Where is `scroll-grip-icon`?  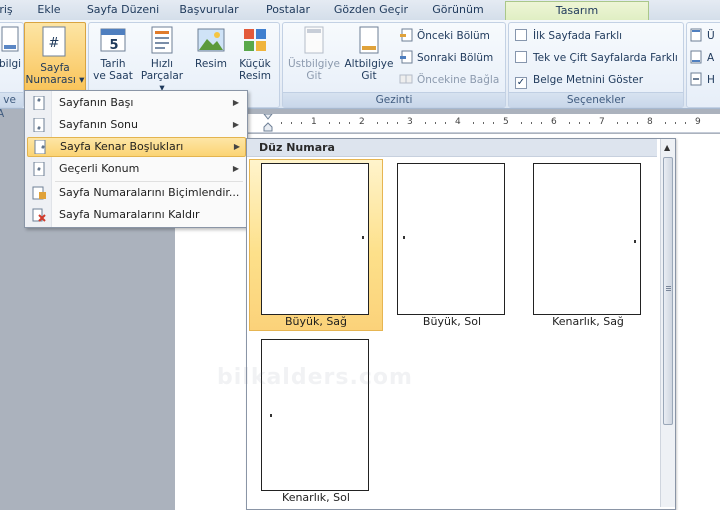 scroll-grip-icon is located at coordinates (668, 286).